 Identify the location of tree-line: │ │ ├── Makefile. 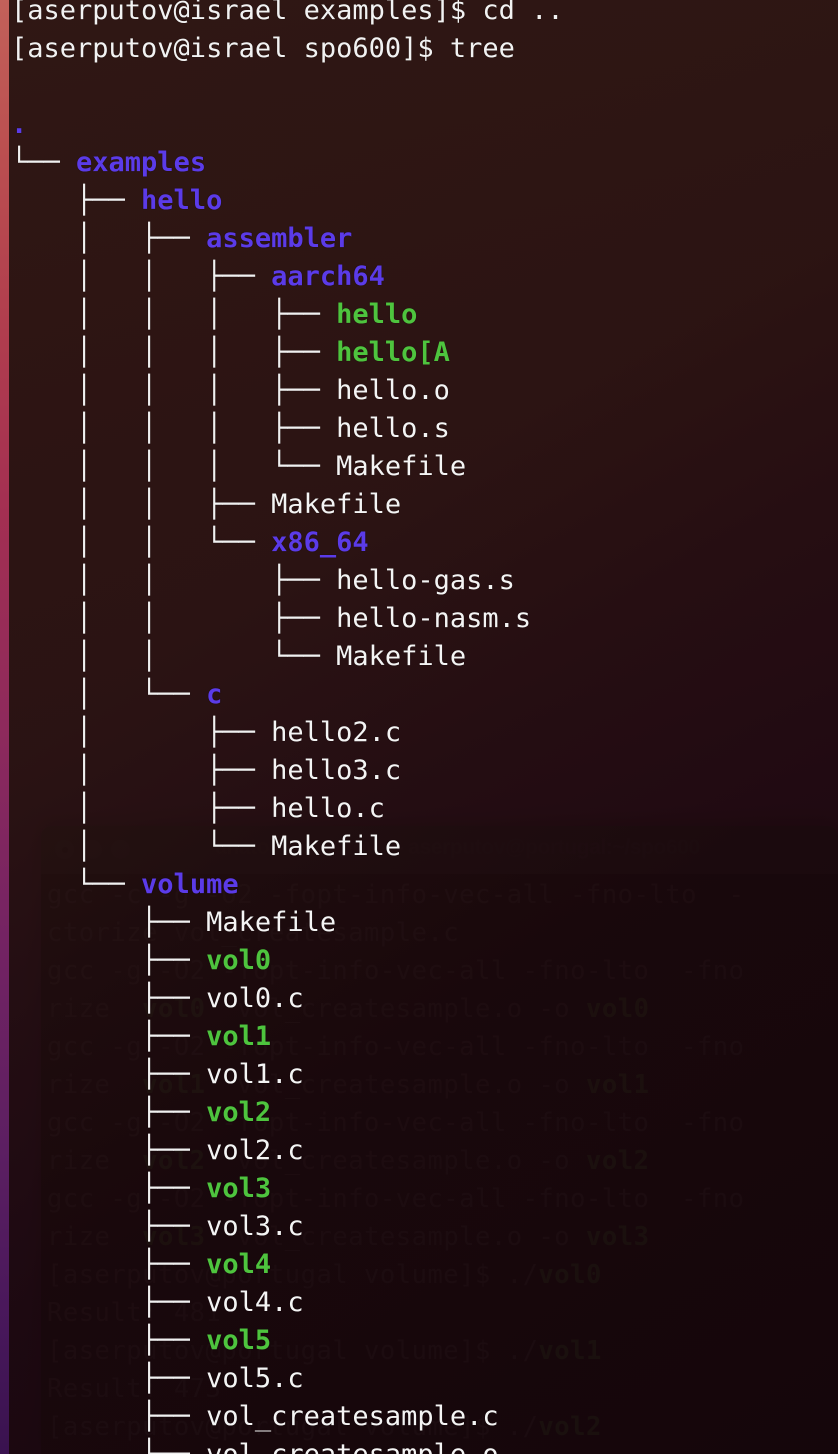
(287, 505).